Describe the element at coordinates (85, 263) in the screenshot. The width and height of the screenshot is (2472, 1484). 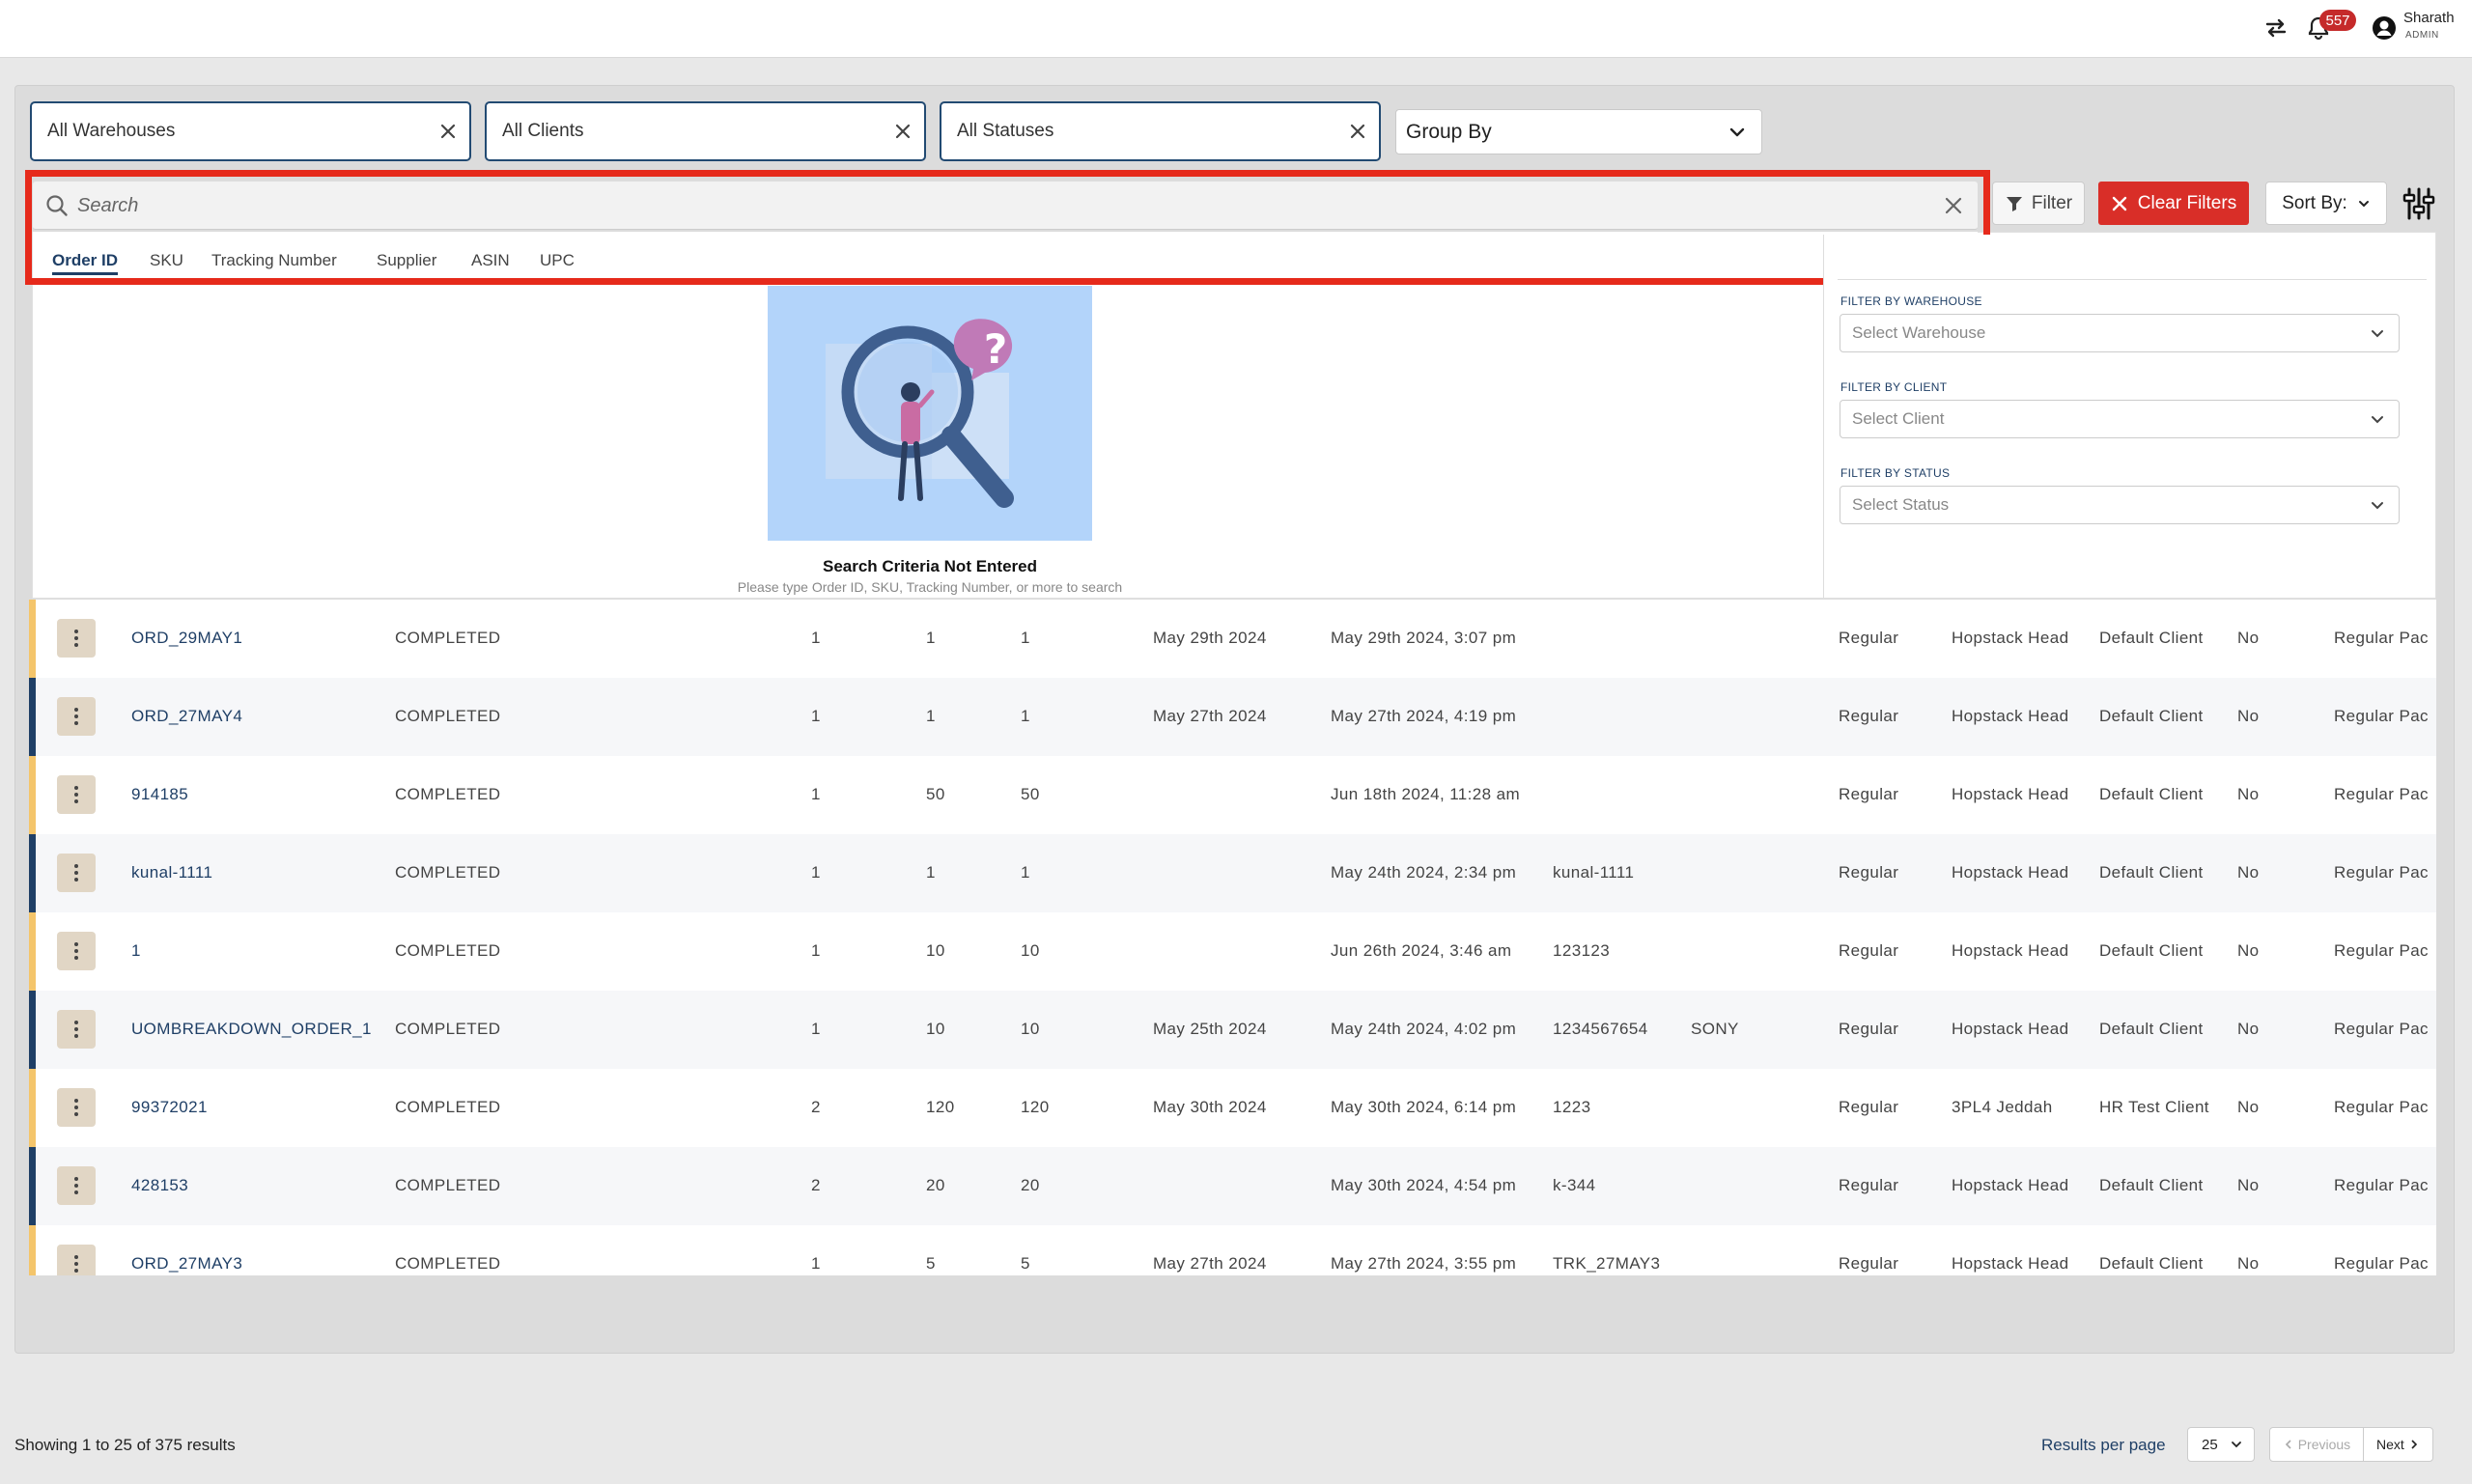
I see `tab-order-id: Order ID` at that location.